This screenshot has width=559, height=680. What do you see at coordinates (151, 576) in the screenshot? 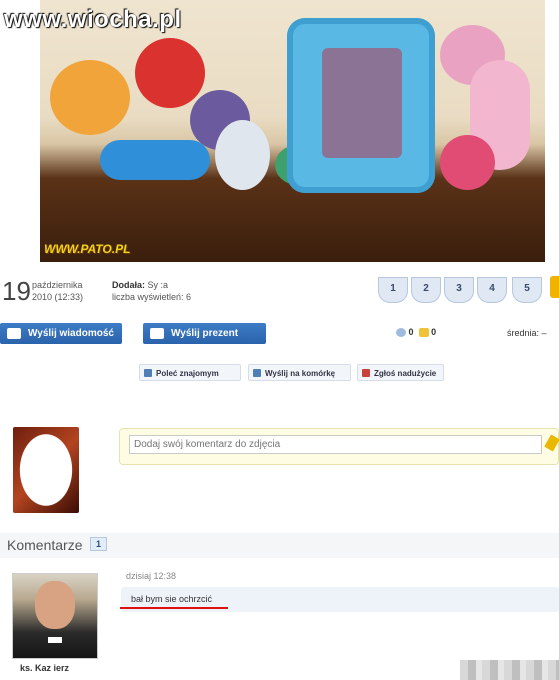
I see `comment-time: dzisiaj 12:38` at bounding box center [151, 576].